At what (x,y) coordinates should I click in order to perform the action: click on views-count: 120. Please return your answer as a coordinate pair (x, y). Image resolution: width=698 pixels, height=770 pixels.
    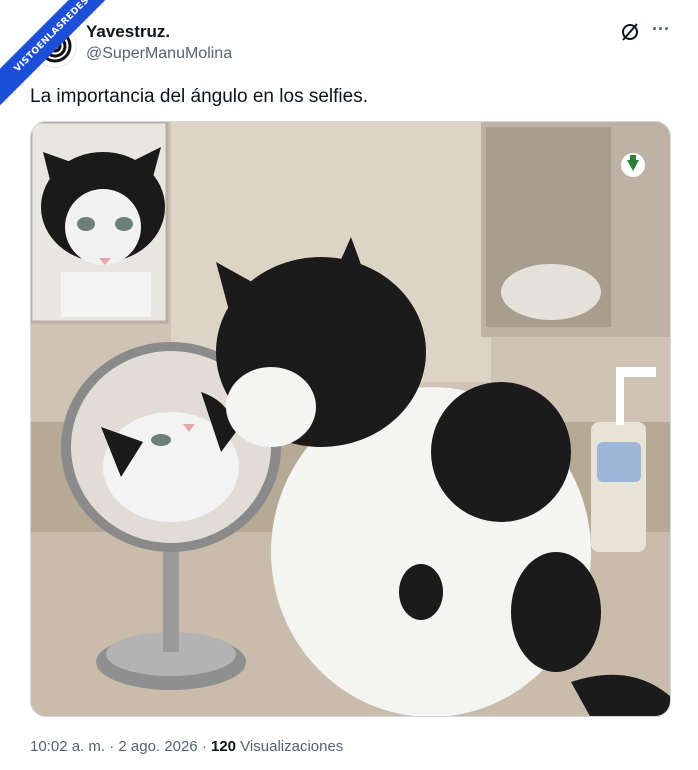
    Looking at the image, I should click on (223, 746).